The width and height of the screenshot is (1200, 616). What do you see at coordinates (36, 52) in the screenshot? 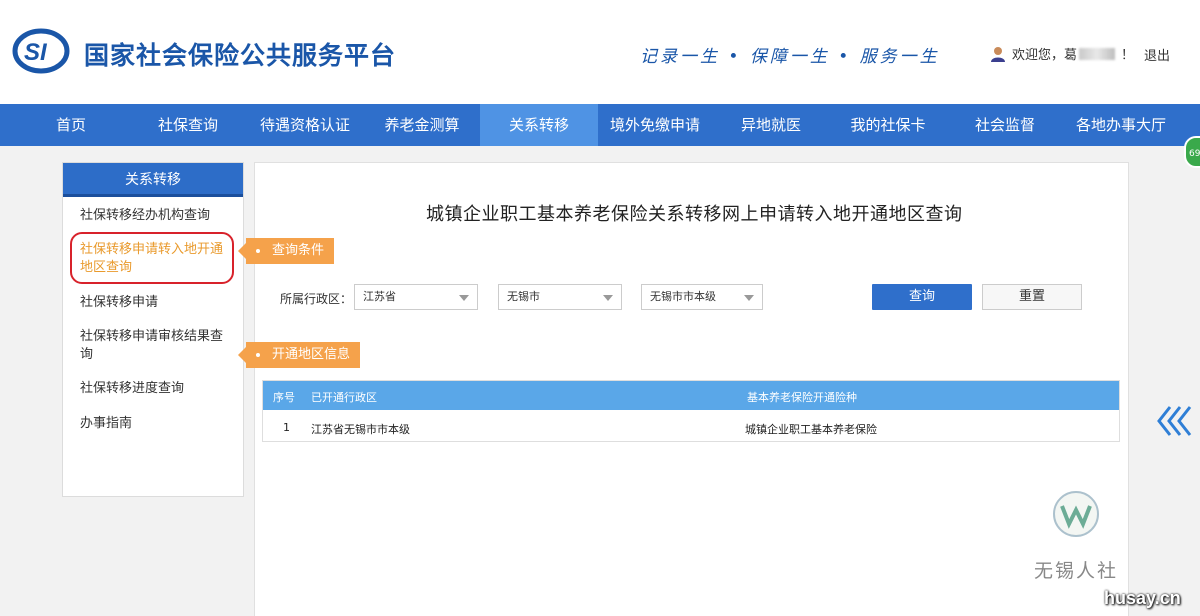
I see `svg-text: SI` at bounding box center [36, 52].